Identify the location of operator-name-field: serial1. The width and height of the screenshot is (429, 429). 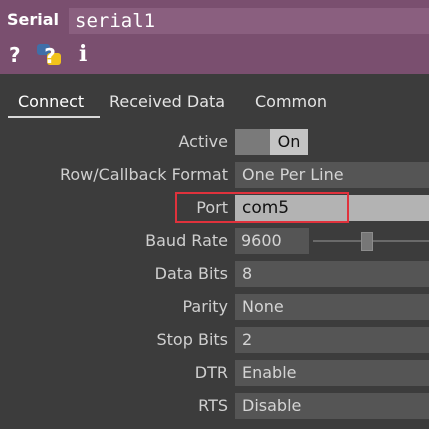
(249, 21).